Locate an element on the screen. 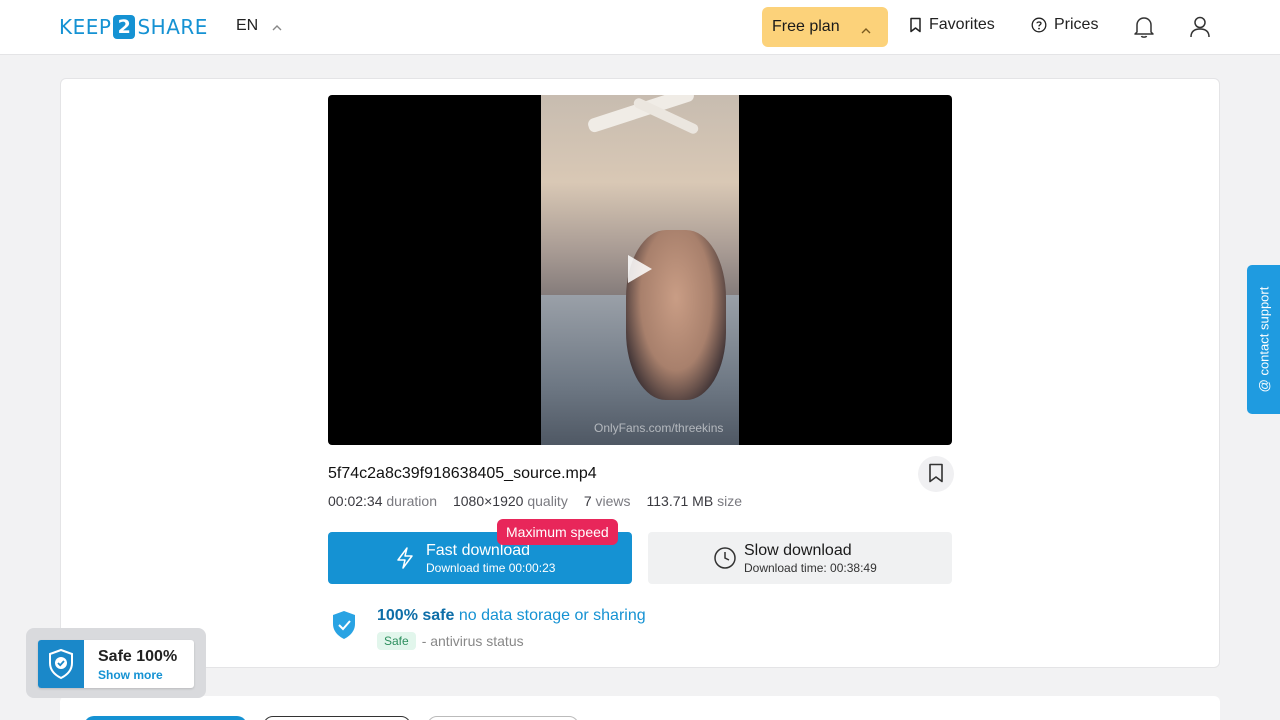 The image size is (1280, 720). add-to-favorites-button is located at coordinates (936, 474).